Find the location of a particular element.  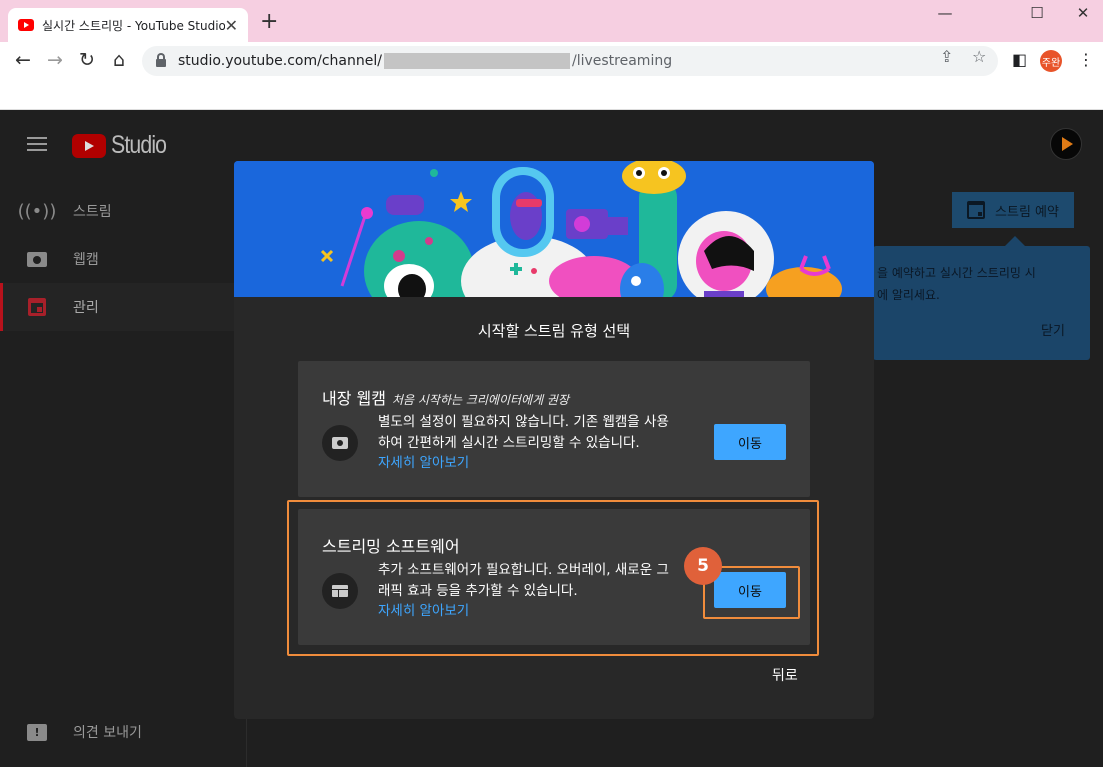

sidebar-item-label: 의견 보내기 is located at coordinates (107, 733).